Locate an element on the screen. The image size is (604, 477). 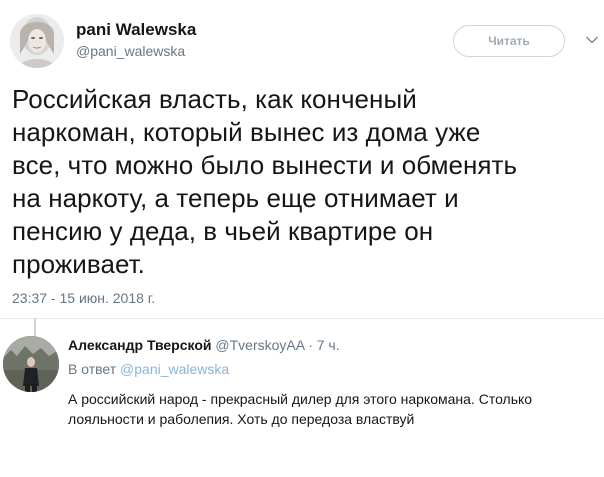
reply-to-prefix: В ответ is located at coordinates (92, 369).